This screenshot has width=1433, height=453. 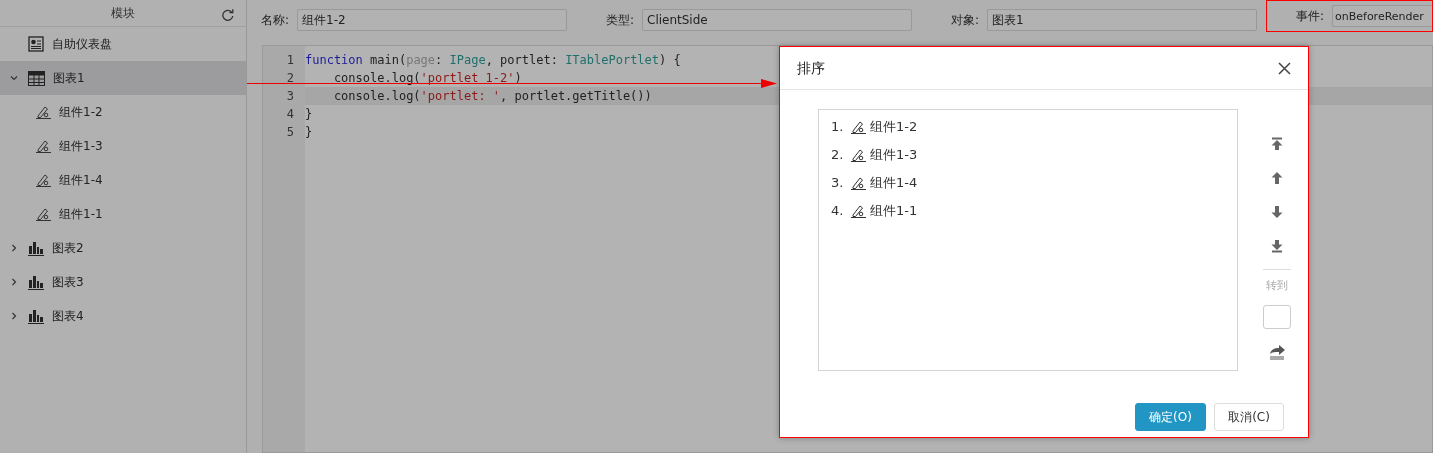 I want to click on tree-item: 图表4, so click(x=123, y=316).